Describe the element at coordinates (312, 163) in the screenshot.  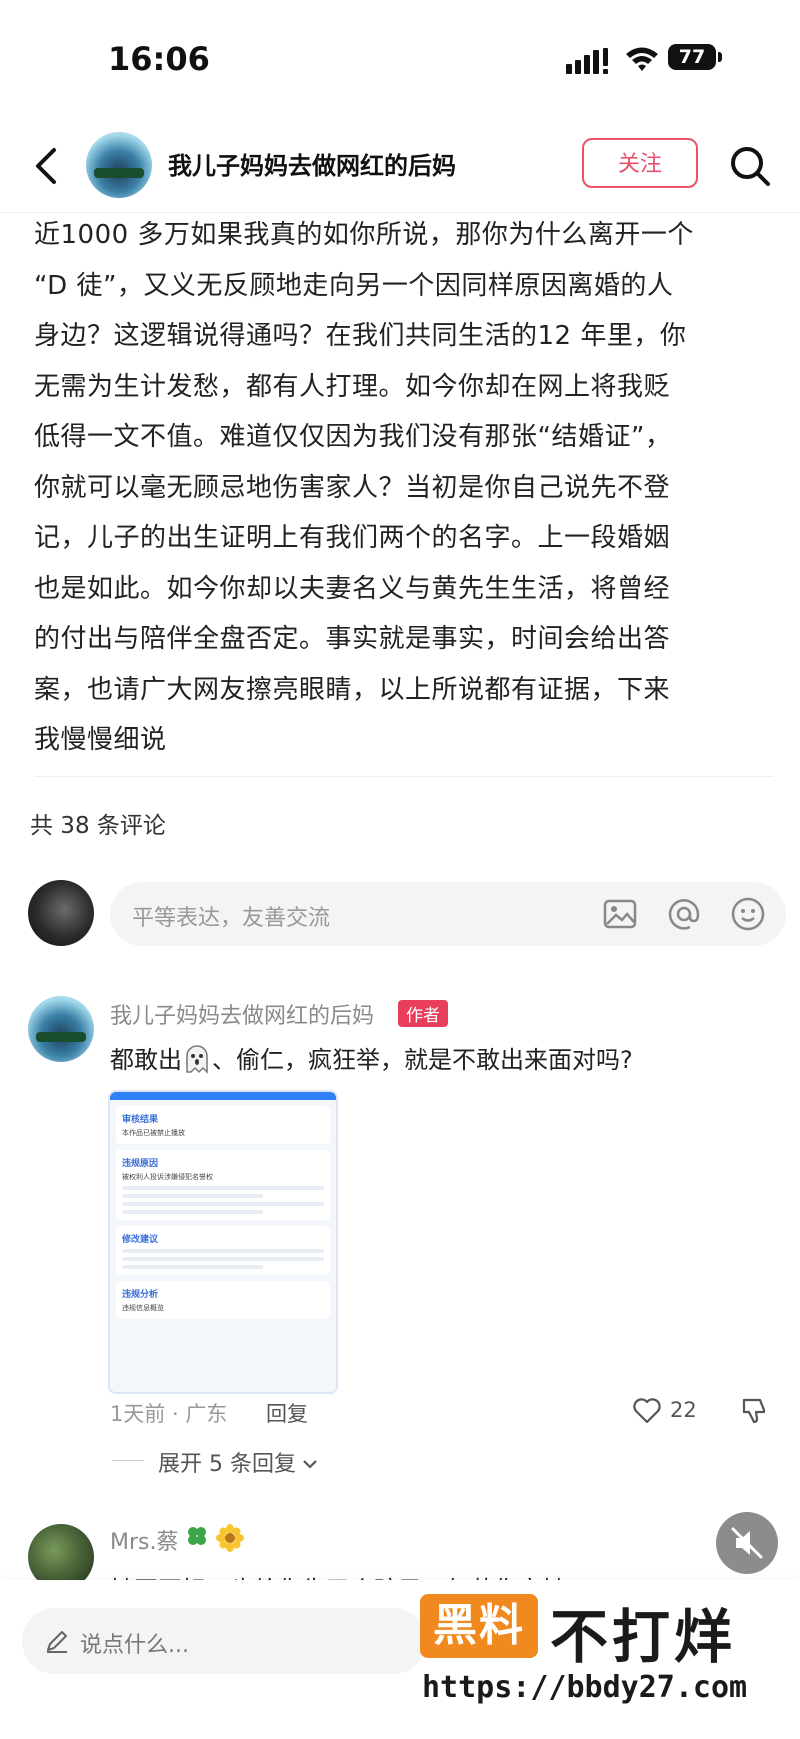
I see `author-name: 我儿子妈妈去做网红的后妈` at that location.